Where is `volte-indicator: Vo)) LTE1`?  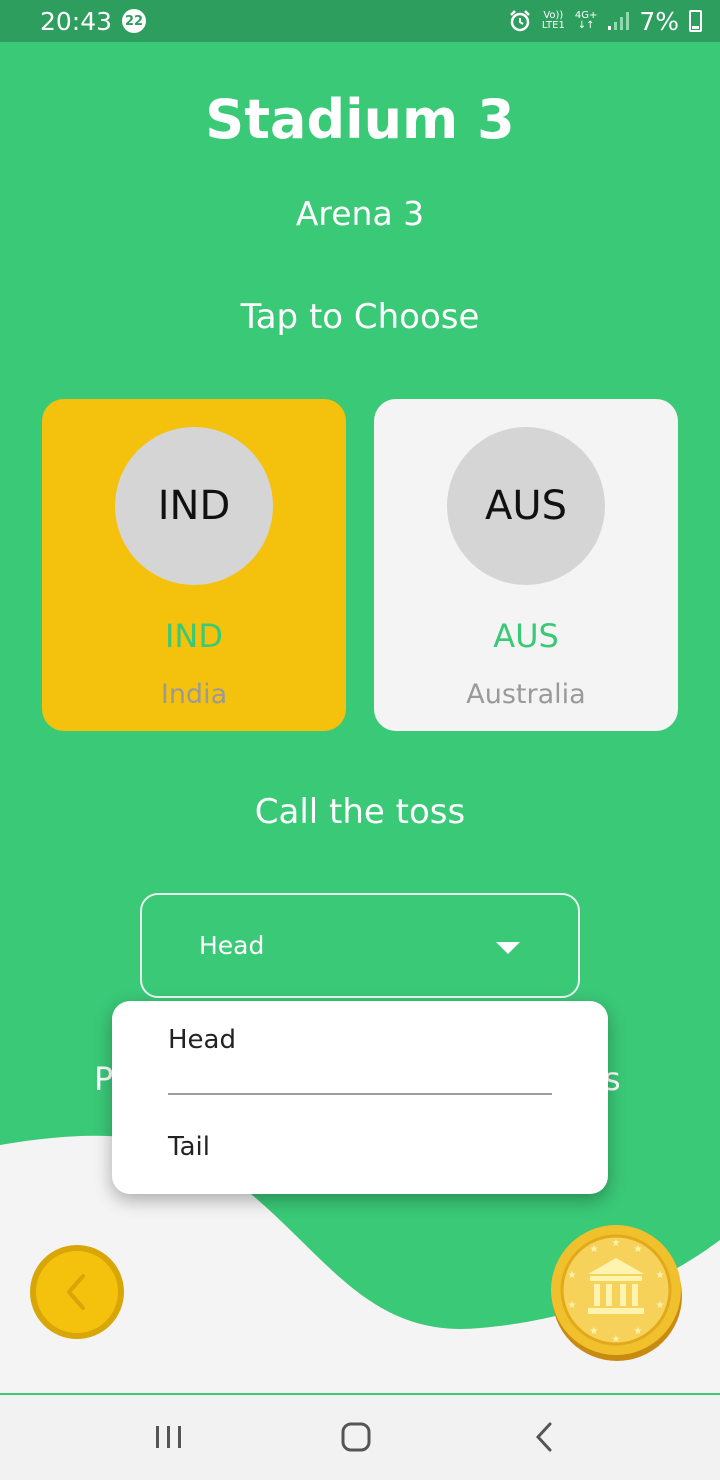
volte-indicator: Vo)) LTE1 is located at coordinates (553, 20).